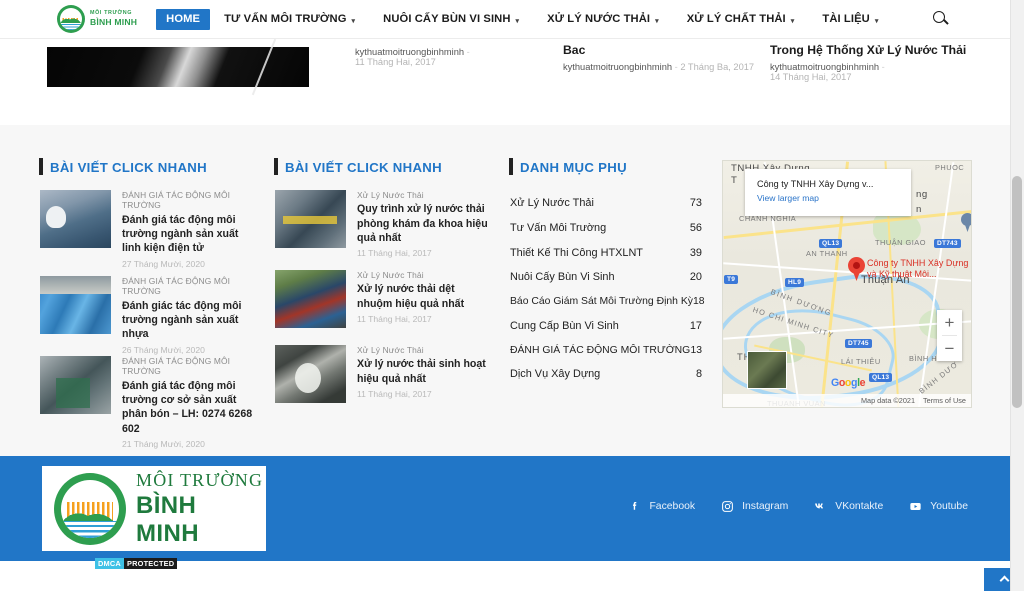 This screenshot has height=591, width=1024. What do you see at coordinates (600, 350) in the screenshot?
I see `category-name: ĐÁNH GIÁ TÁC ĐỘNG MÔI TRƯỜNG` at bounding box center [600, 350].